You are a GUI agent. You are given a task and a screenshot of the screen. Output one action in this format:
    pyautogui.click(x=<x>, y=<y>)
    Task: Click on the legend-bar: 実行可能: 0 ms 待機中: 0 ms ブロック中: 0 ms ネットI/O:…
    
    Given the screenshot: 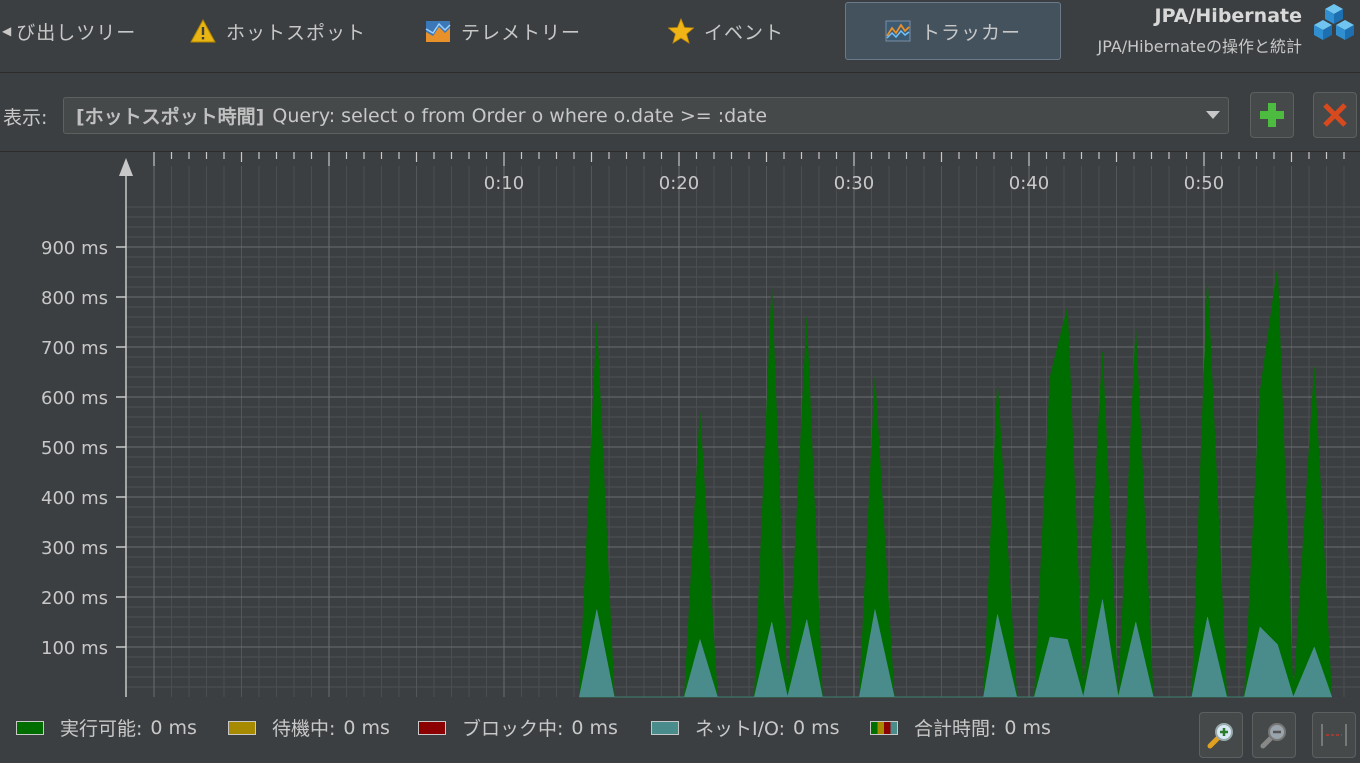 What is the action you would take?
    pyautogui.click(x=680, y=731)
    